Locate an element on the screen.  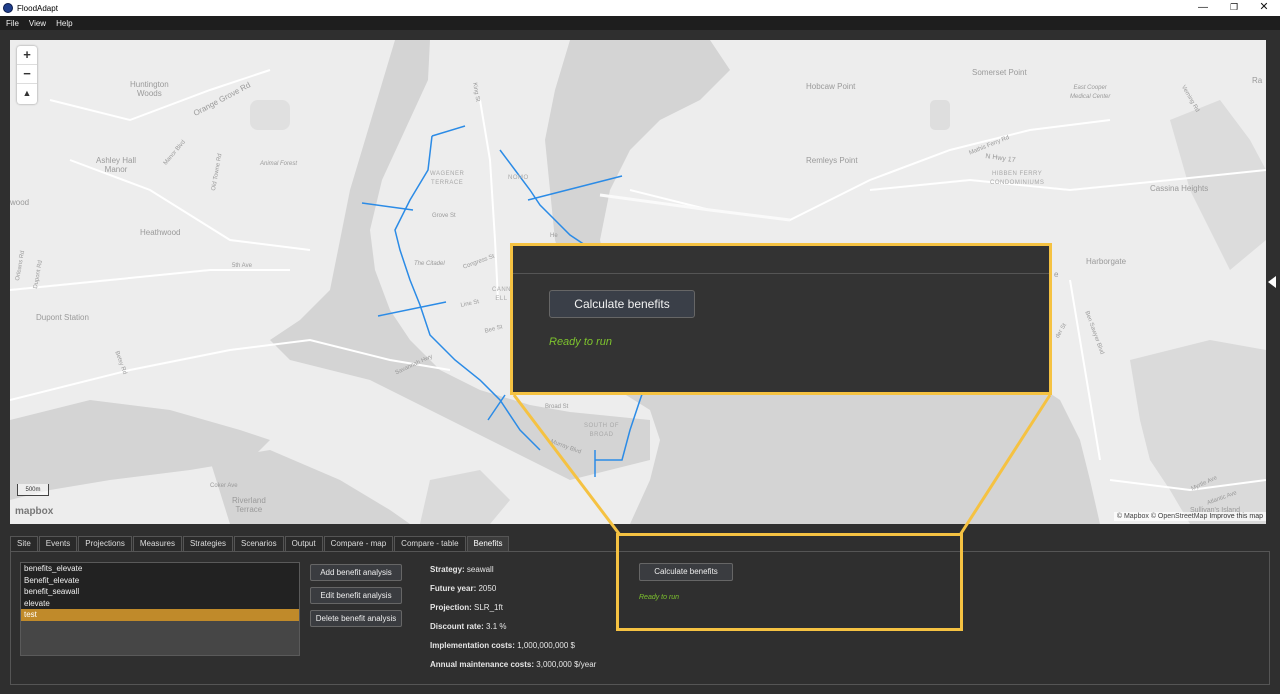
map-label-cassina-heights: Cassina Heights is located at coordinates (1179, 188).